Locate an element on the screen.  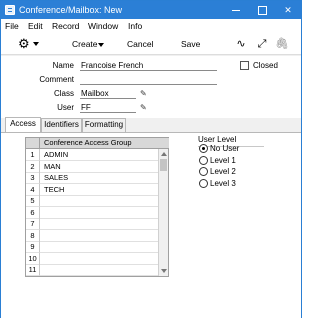
radio-label: Level 1 is located at coordinates (223, 160).